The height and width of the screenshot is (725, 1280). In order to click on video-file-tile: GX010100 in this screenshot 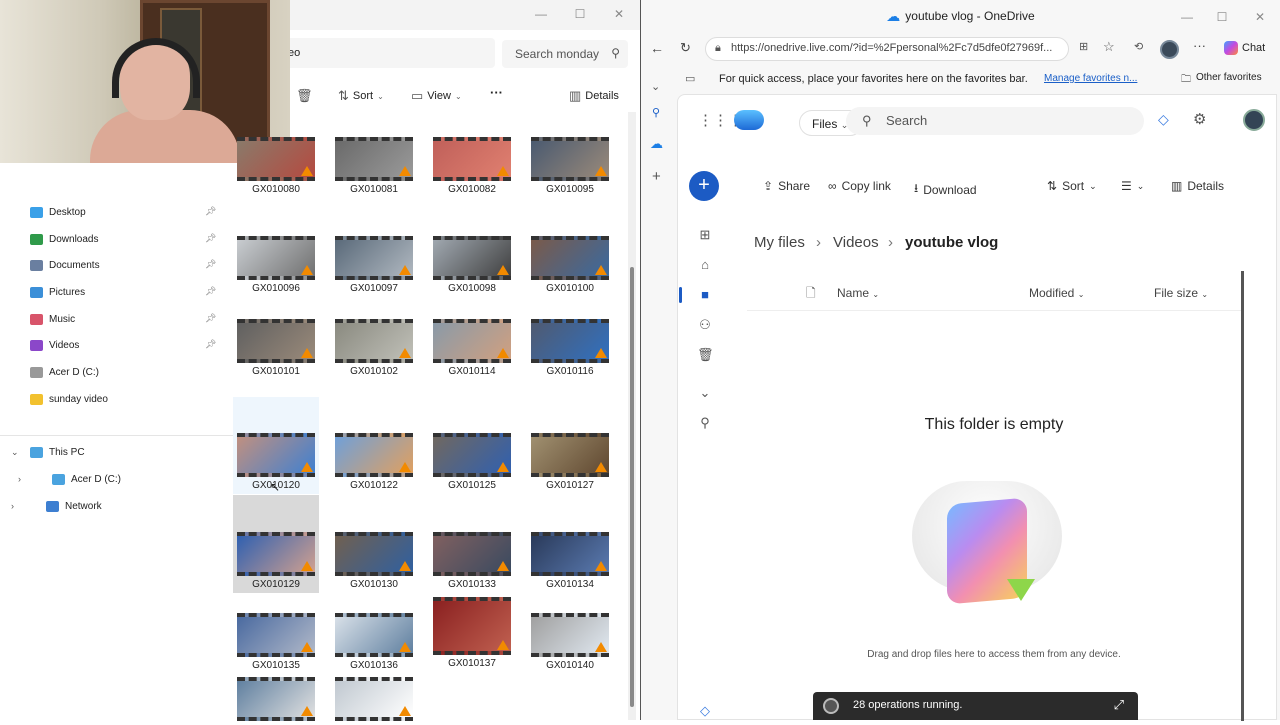, I will do `click(570, 265)`.